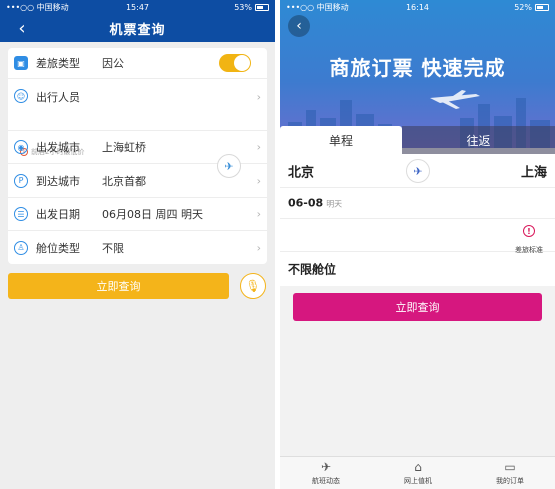 The width and height of the screenshot is (555, 489). Describe the element at coordinates (58, 248) in the screenshot. I see `cabin-type-label: 舱位类型` at that location.